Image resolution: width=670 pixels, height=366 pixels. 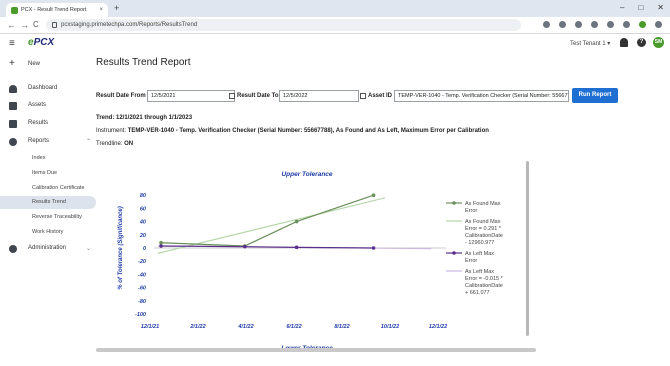 What do you see at coordinates (48, 158) in the screenshot?
I see `sidebar-subitem-index: Index` at bounding box center [48, 158].